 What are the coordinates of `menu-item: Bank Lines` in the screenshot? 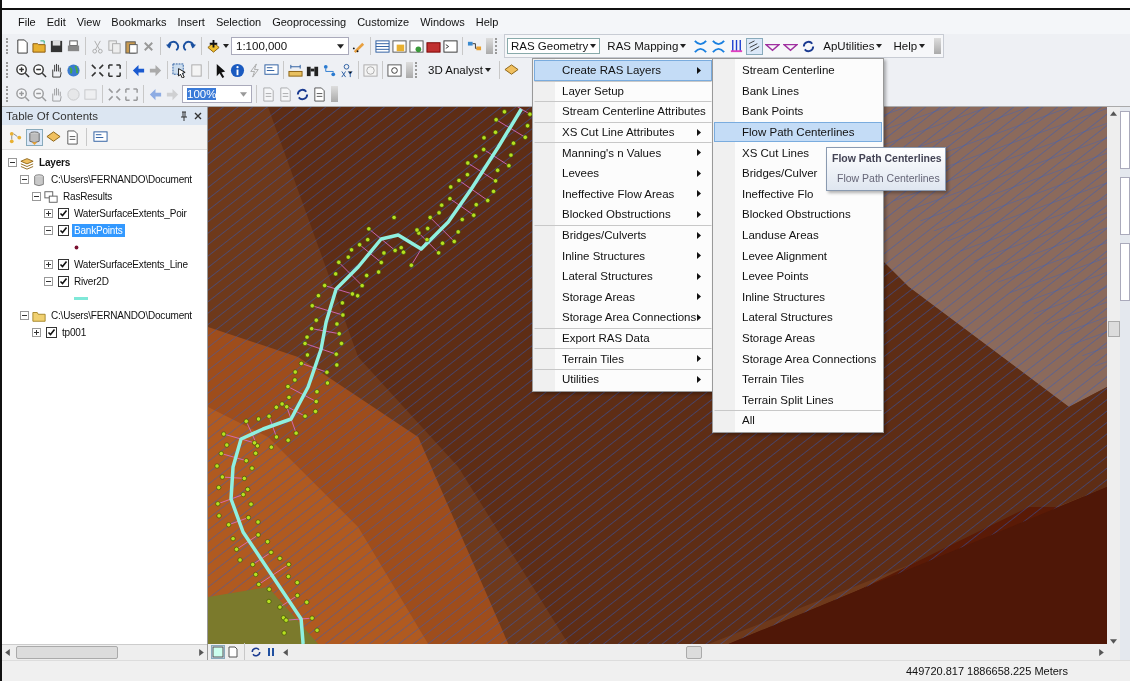 It's located at (798, 91).